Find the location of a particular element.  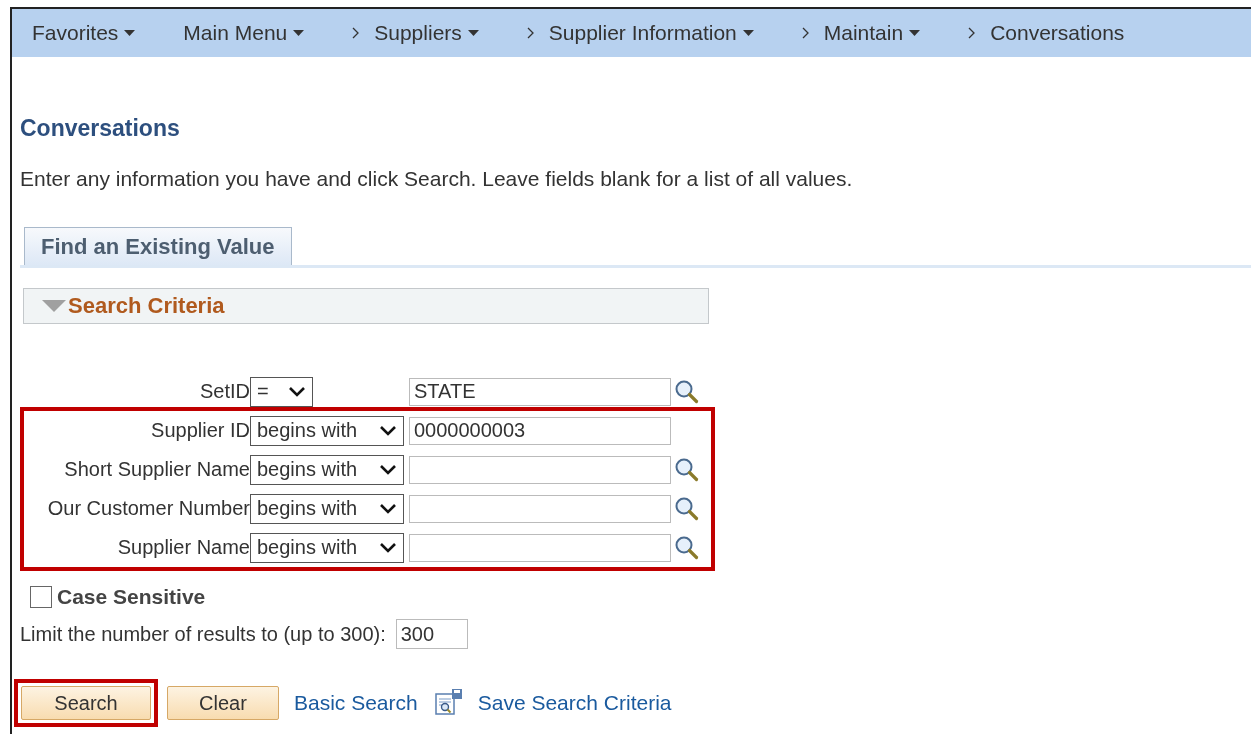

action-button: Search is located at coordinates (86, 703).